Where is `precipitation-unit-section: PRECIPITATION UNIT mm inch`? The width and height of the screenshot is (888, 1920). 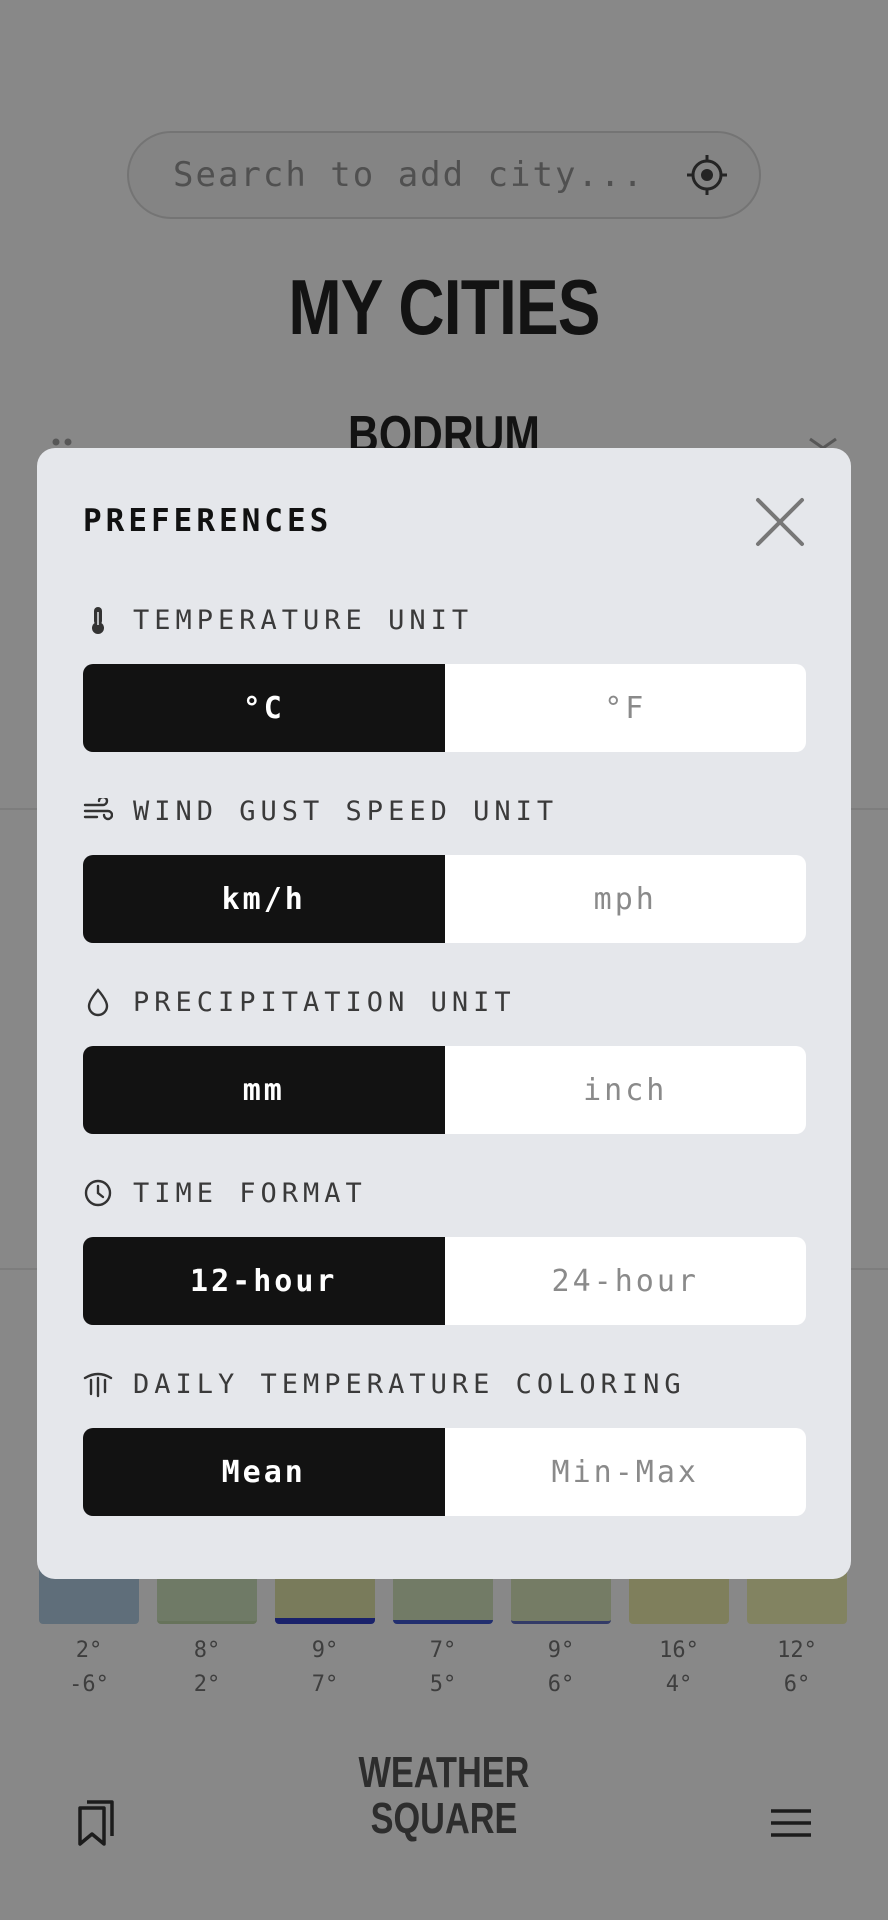
precipitation-unit-section: PRECIPITATION UNIT mm inch is located at coordinates (444, 1054).